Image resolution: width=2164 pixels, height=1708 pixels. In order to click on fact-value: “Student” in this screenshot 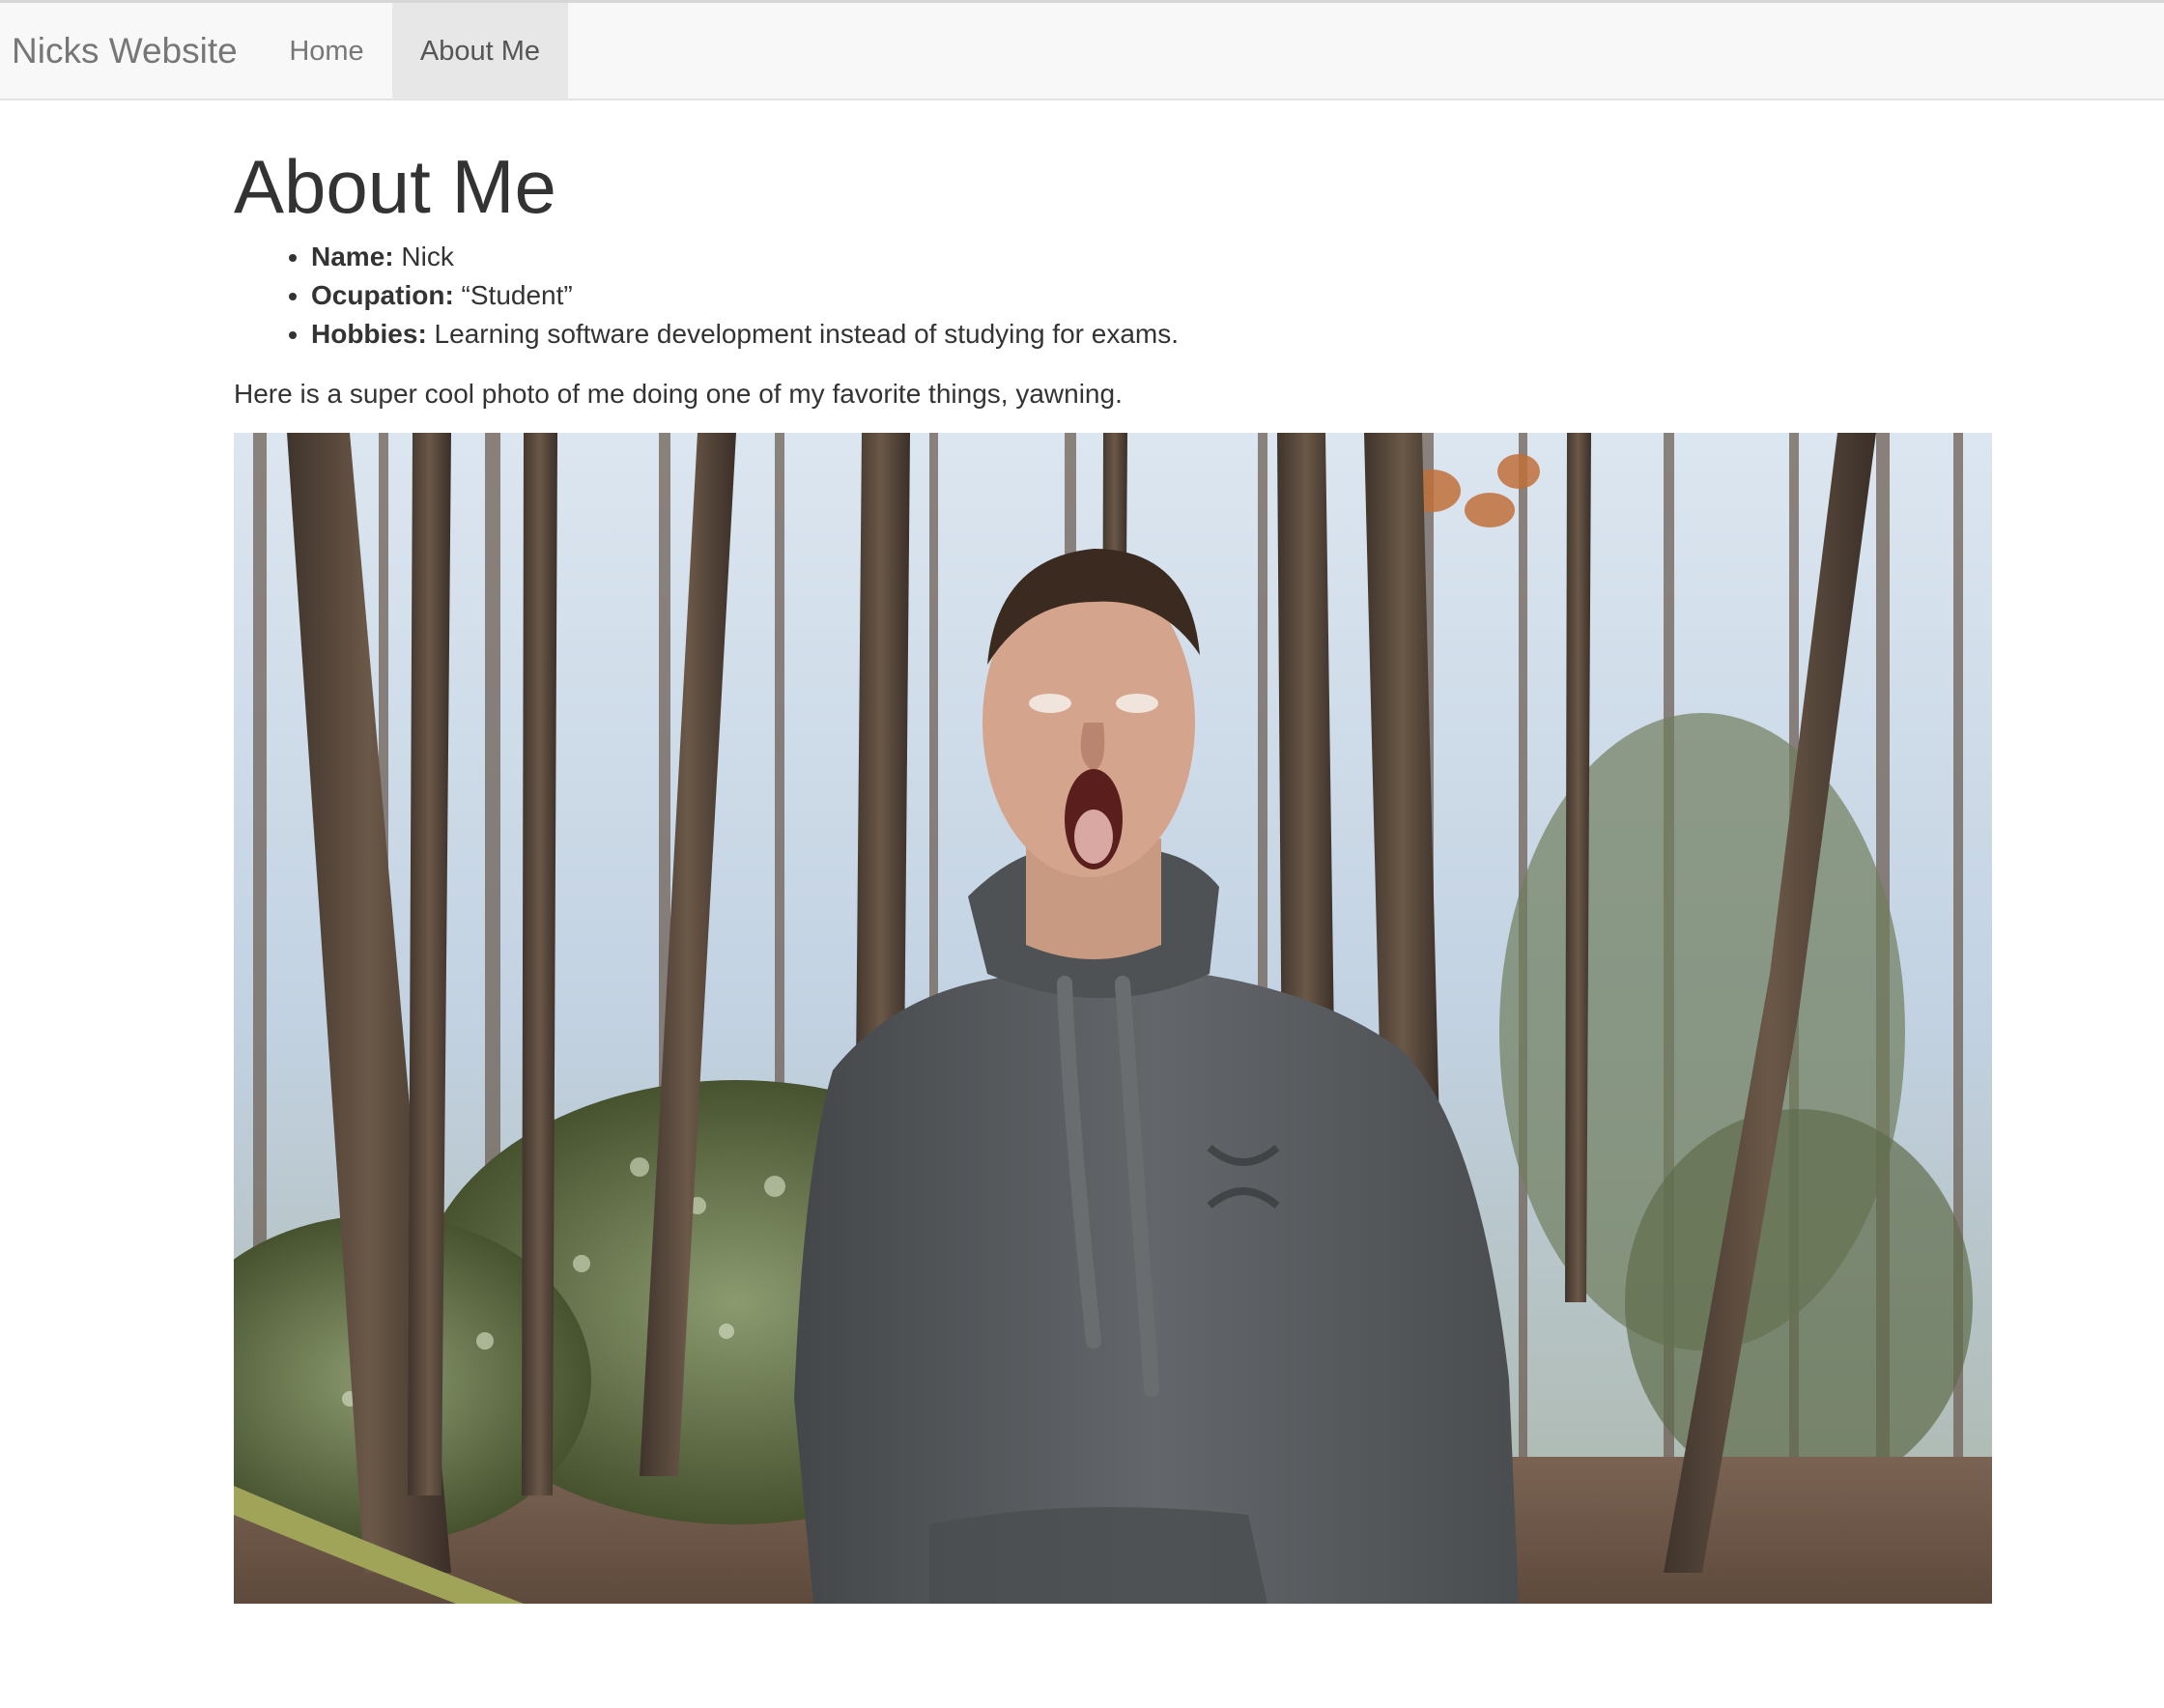, I will do `click(513, 295)`.